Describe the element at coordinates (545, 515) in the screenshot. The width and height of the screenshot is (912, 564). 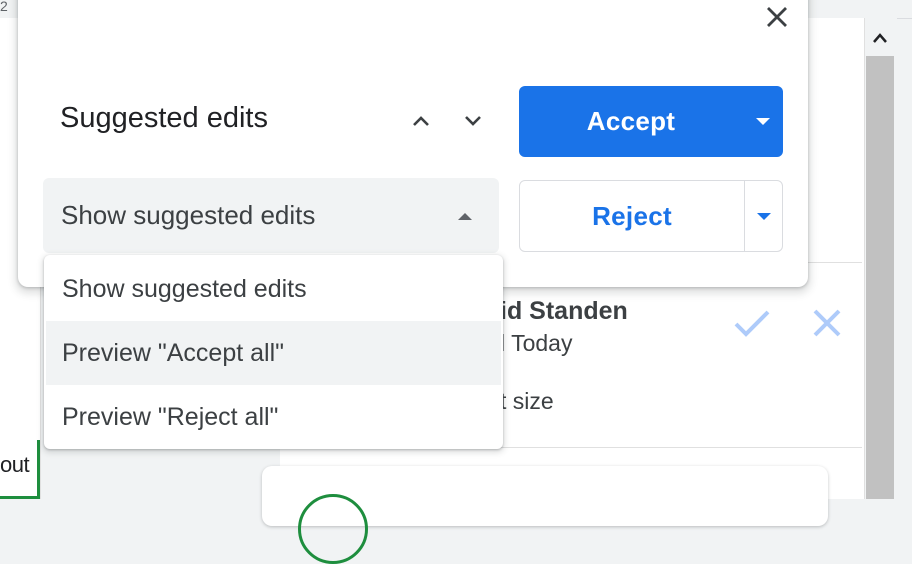
I see `comment-card` at that location.